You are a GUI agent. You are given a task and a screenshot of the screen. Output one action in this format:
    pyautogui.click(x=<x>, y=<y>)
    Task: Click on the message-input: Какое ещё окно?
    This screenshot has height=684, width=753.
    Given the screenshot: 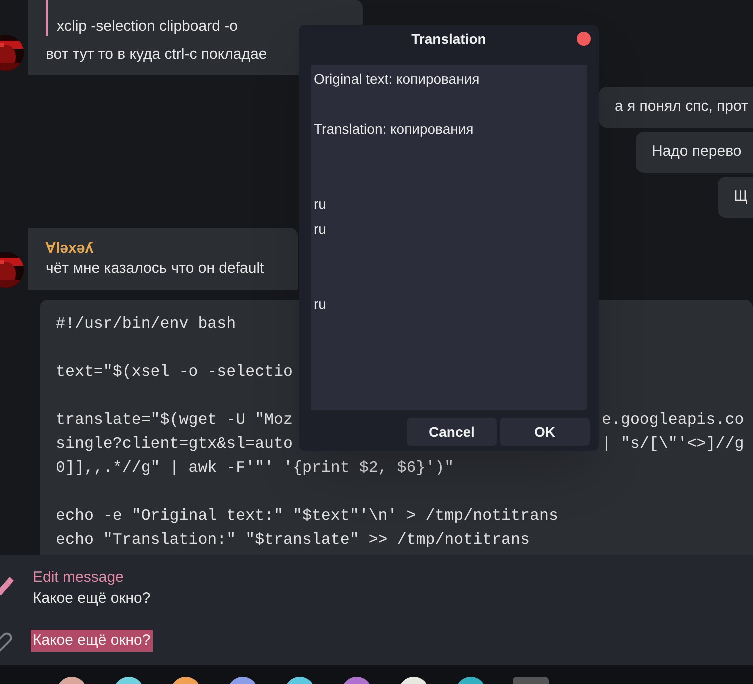 What is the action you would take?
    pyautogui.click(x=92, y=641)
    